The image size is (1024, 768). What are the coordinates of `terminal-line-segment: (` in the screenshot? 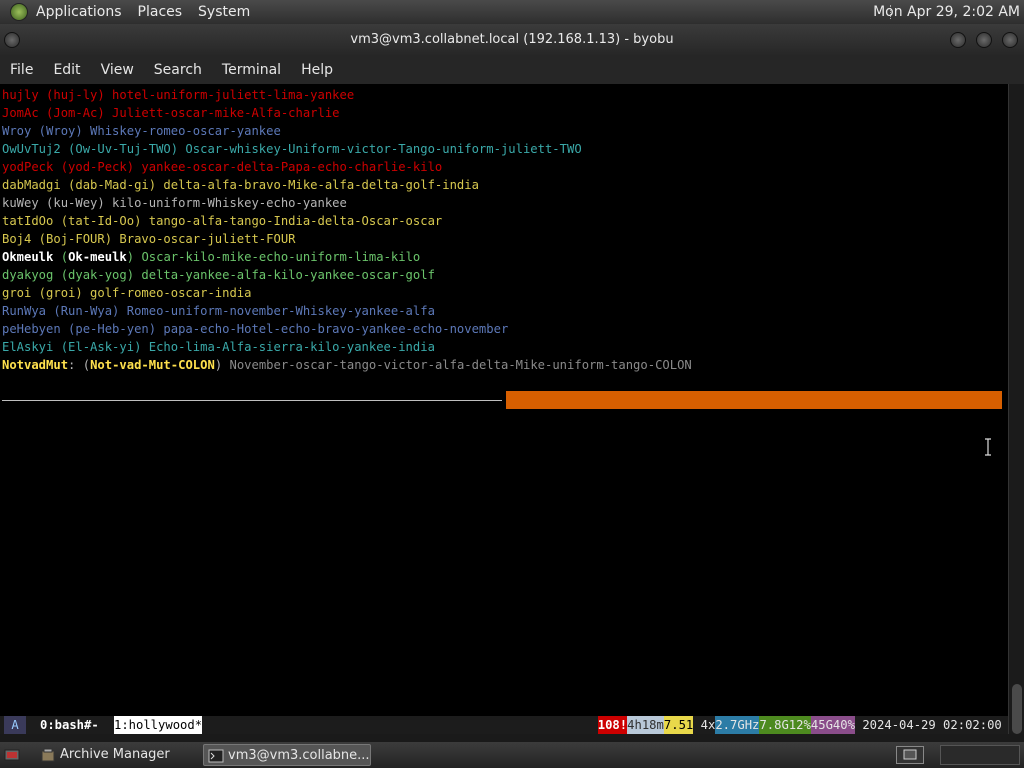 It's located at (61, 257).